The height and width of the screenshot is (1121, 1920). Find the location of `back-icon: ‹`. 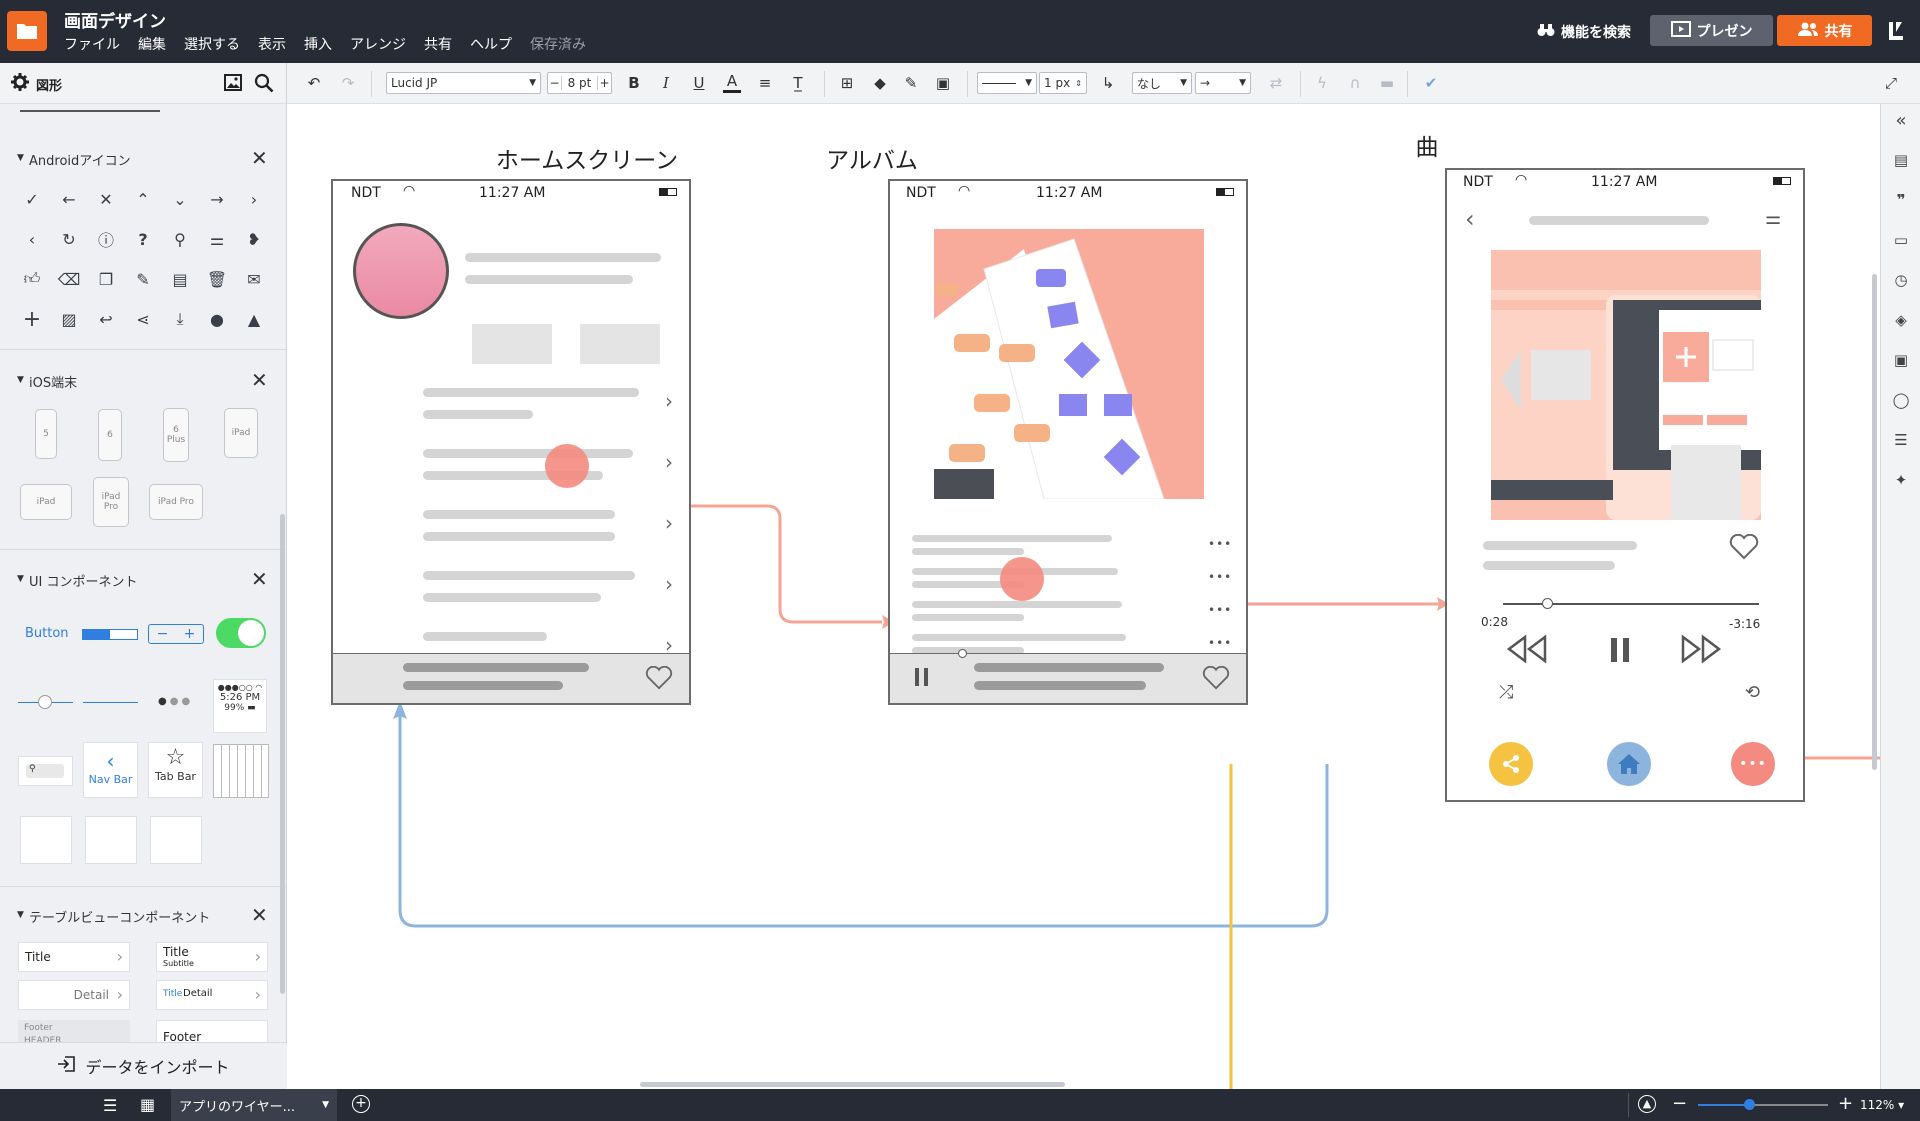

back-icon: ‹ is located at coordinates (1470, 219).